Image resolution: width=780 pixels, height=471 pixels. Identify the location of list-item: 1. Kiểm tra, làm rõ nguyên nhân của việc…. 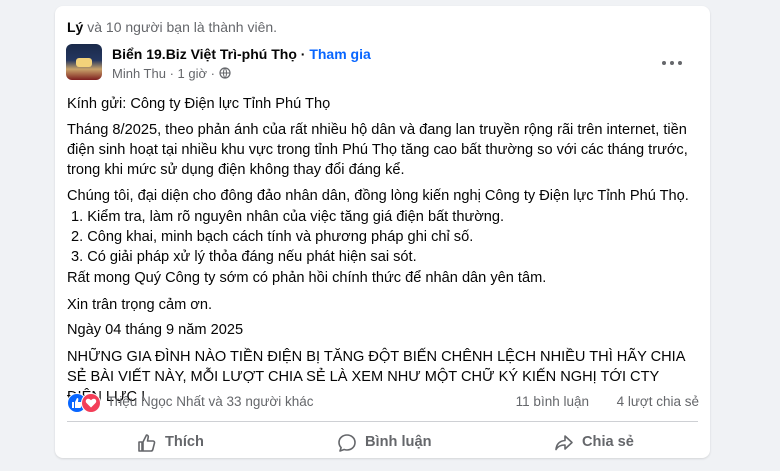
(288, 217).